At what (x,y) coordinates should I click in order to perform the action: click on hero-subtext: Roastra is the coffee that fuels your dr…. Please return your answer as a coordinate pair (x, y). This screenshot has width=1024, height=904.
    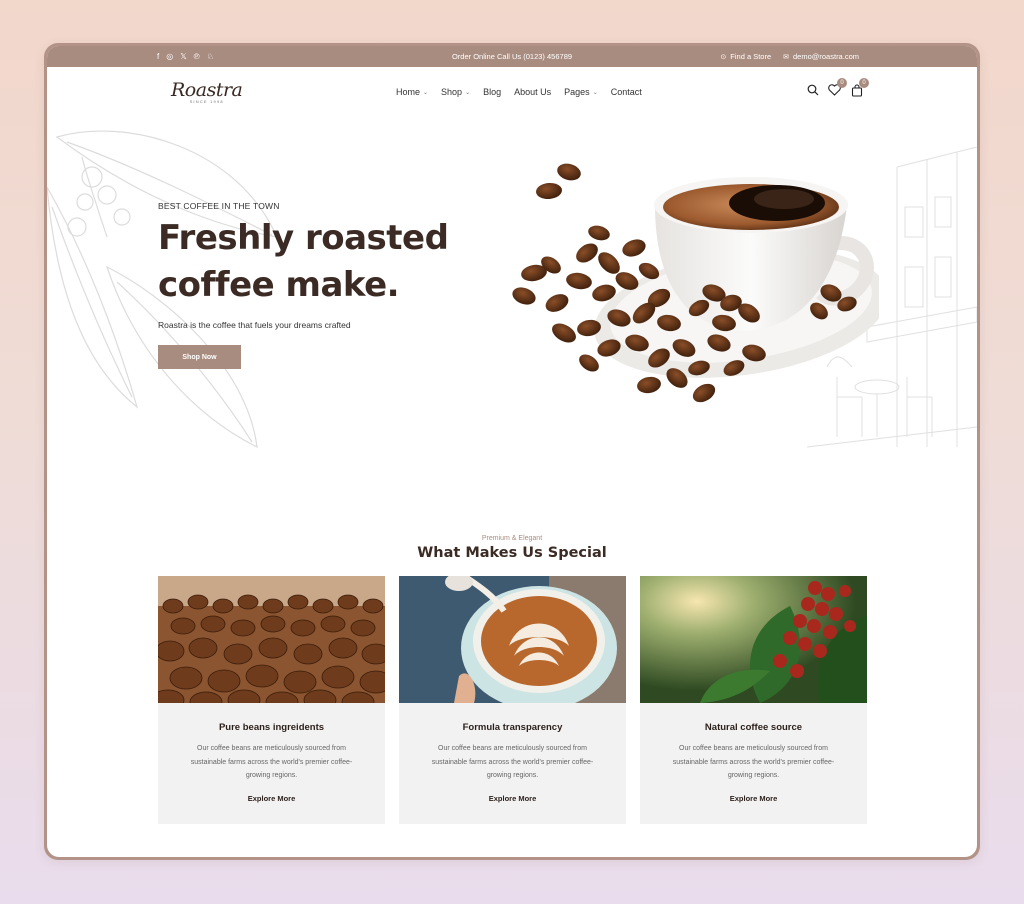
    Looking at the image, I should click on (254, 325).